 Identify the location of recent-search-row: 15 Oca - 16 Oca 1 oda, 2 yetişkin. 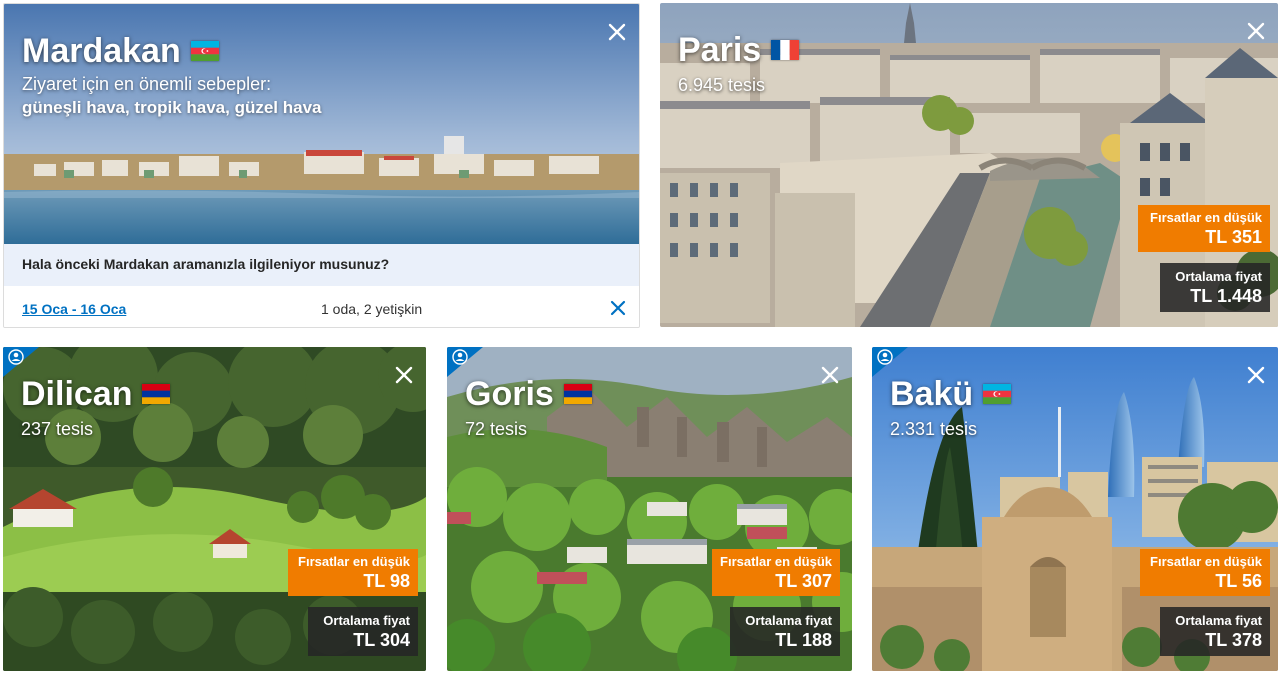
(321, 306).